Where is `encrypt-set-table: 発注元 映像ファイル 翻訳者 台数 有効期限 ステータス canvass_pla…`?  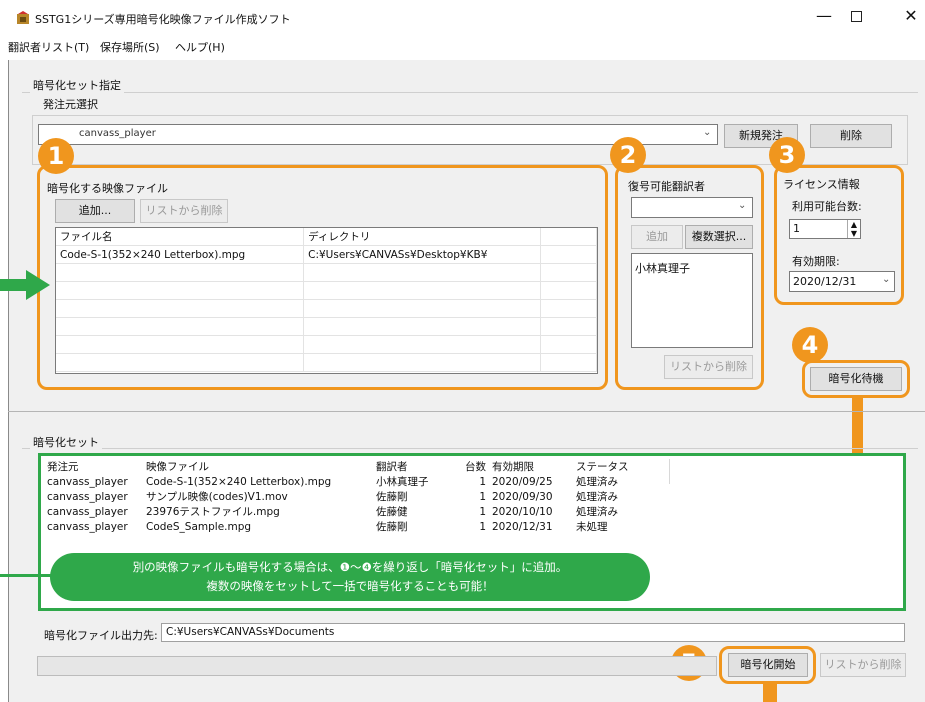
encrypt-set-table: 発注元 映像ファイル 翻訳者 台数 有効期限 ステータス canvass_pla… is located at coordinates (356, 502).